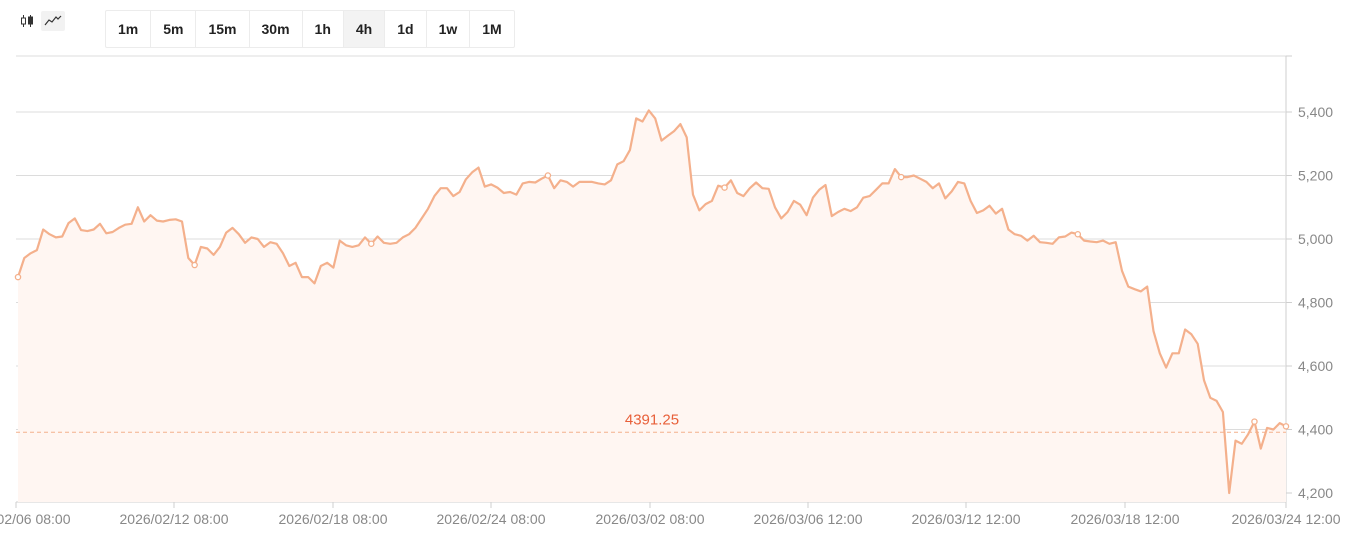 The height and width of the screenshot is (552, 1367). Describe the element at coordinates (1286, 519) in the screenshot. I see `x-tick-label: 2026/03/24 12:00` at that location.